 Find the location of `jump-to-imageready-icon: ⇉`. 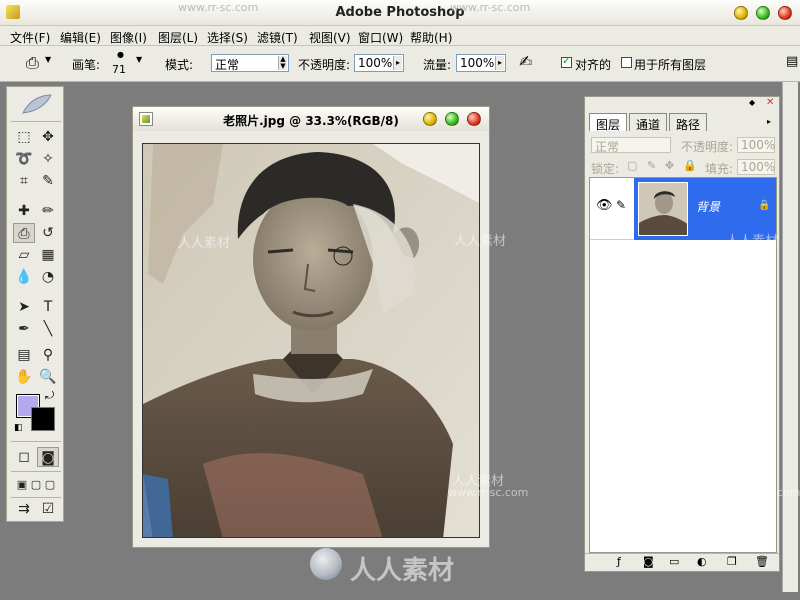

jump-to-imageready-icon: ⇉ is located at coordinates (24, 509).